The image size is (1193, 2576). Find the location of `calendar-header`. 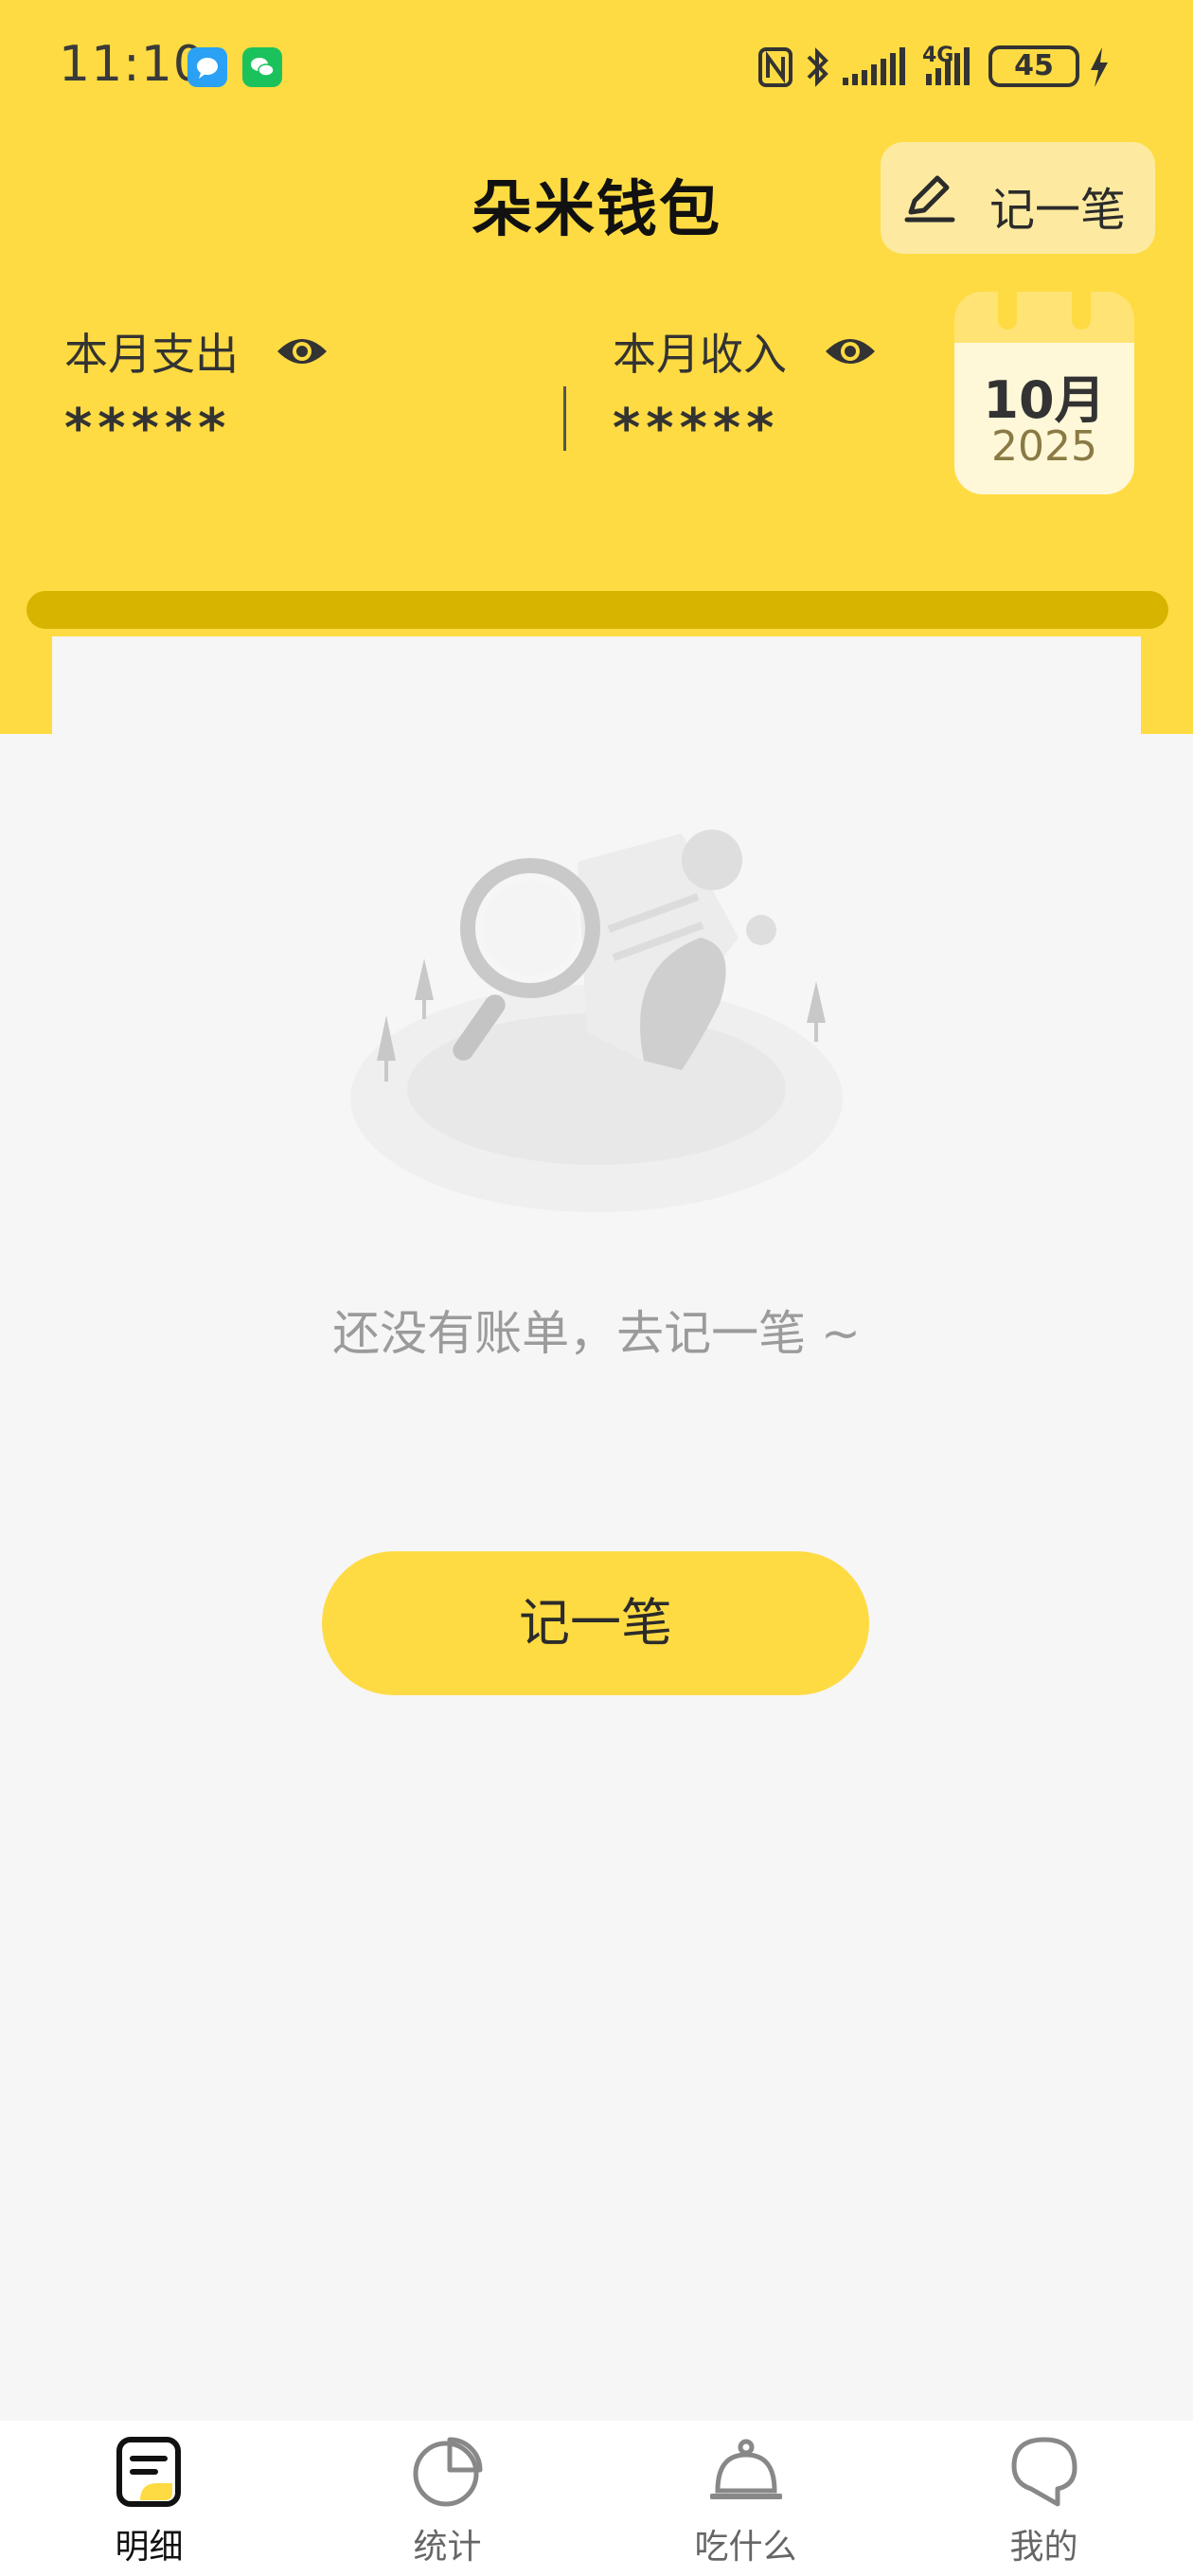

calendar-header is located at coordinates (1044, 317).